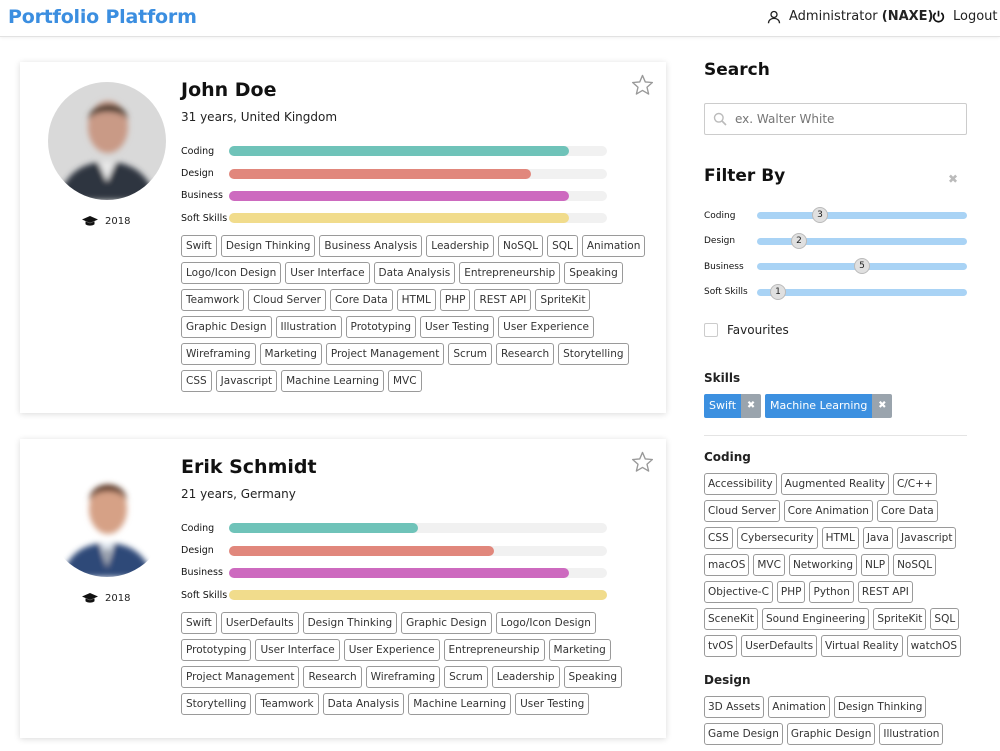  What do you see at coordinates (823, 565) in the screenshot?
I see `skill-tag: Networking` at bounding box center [823, 565].